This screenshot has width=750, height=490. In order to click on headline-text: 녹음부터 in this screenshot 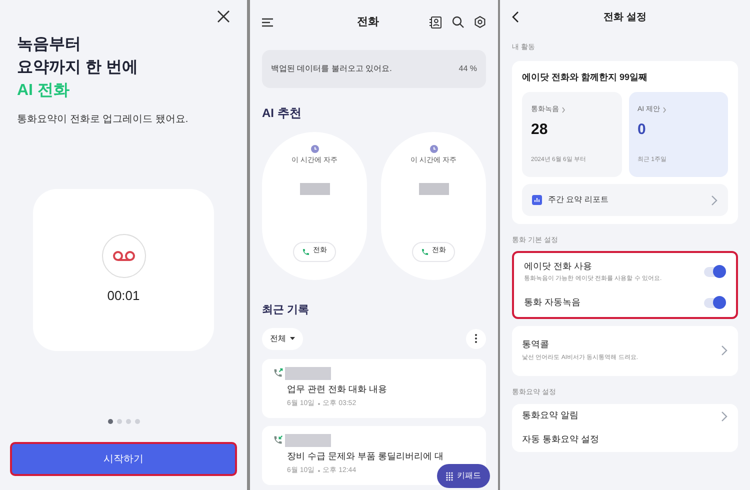, I will do `click(49, 44)`.